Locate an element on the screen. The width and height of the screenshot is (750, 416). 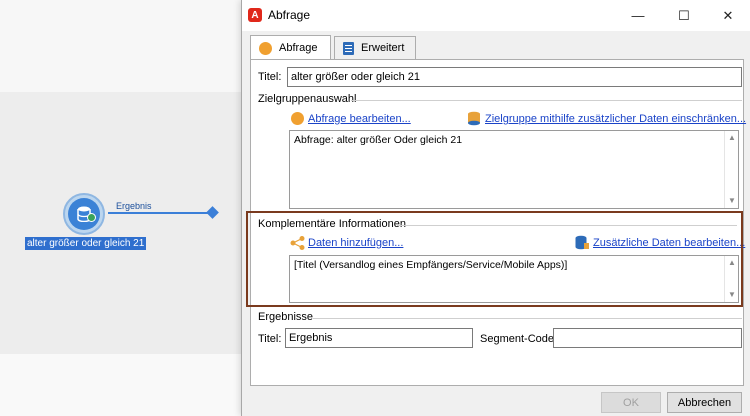
transition-label: Ergebnis is located at coordinates (134, 206).